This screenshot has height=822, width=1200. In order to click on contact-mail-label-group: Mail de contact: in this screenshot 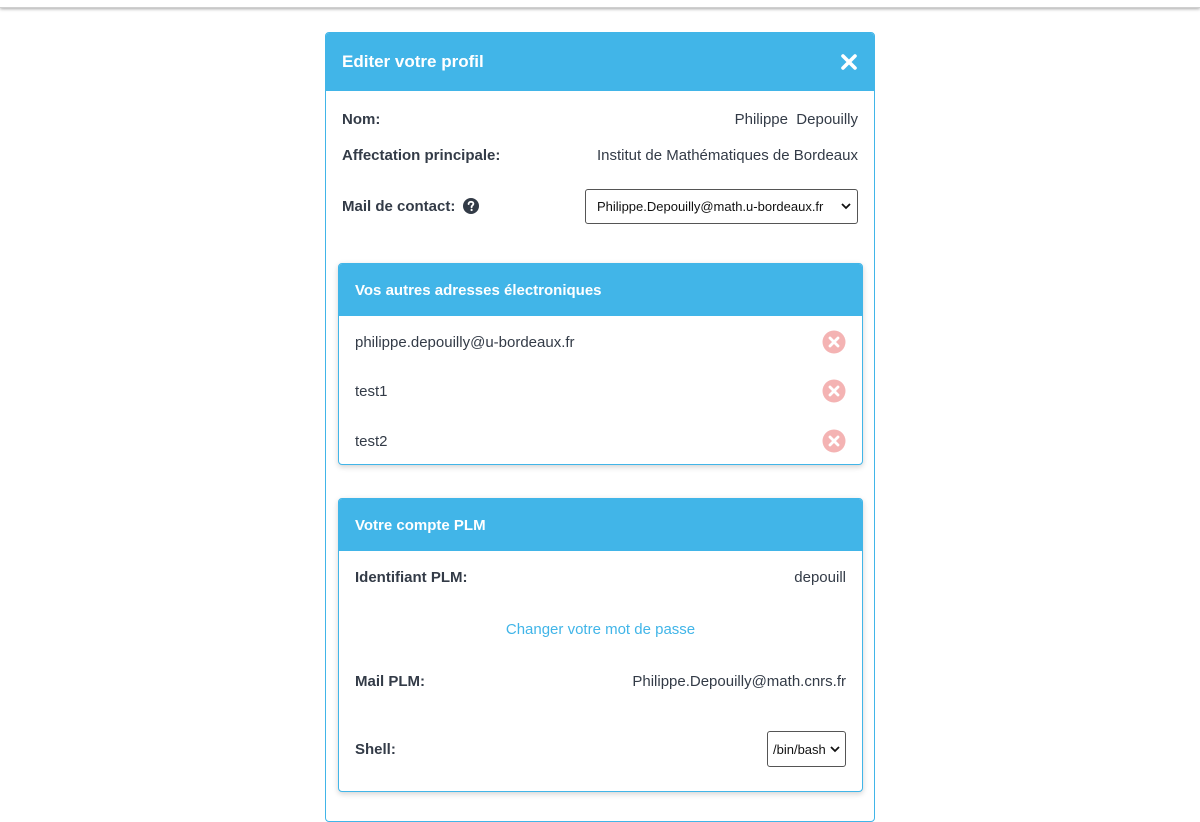, I will do `click(411, 206)`.